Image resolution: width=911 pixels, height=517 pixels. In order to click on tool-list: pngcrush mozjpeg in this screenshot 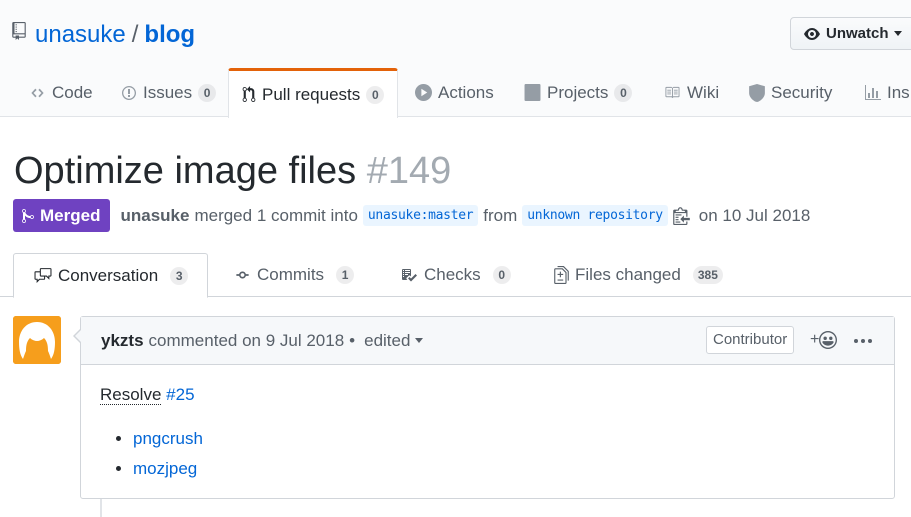, I will do `click(487, 454)`.